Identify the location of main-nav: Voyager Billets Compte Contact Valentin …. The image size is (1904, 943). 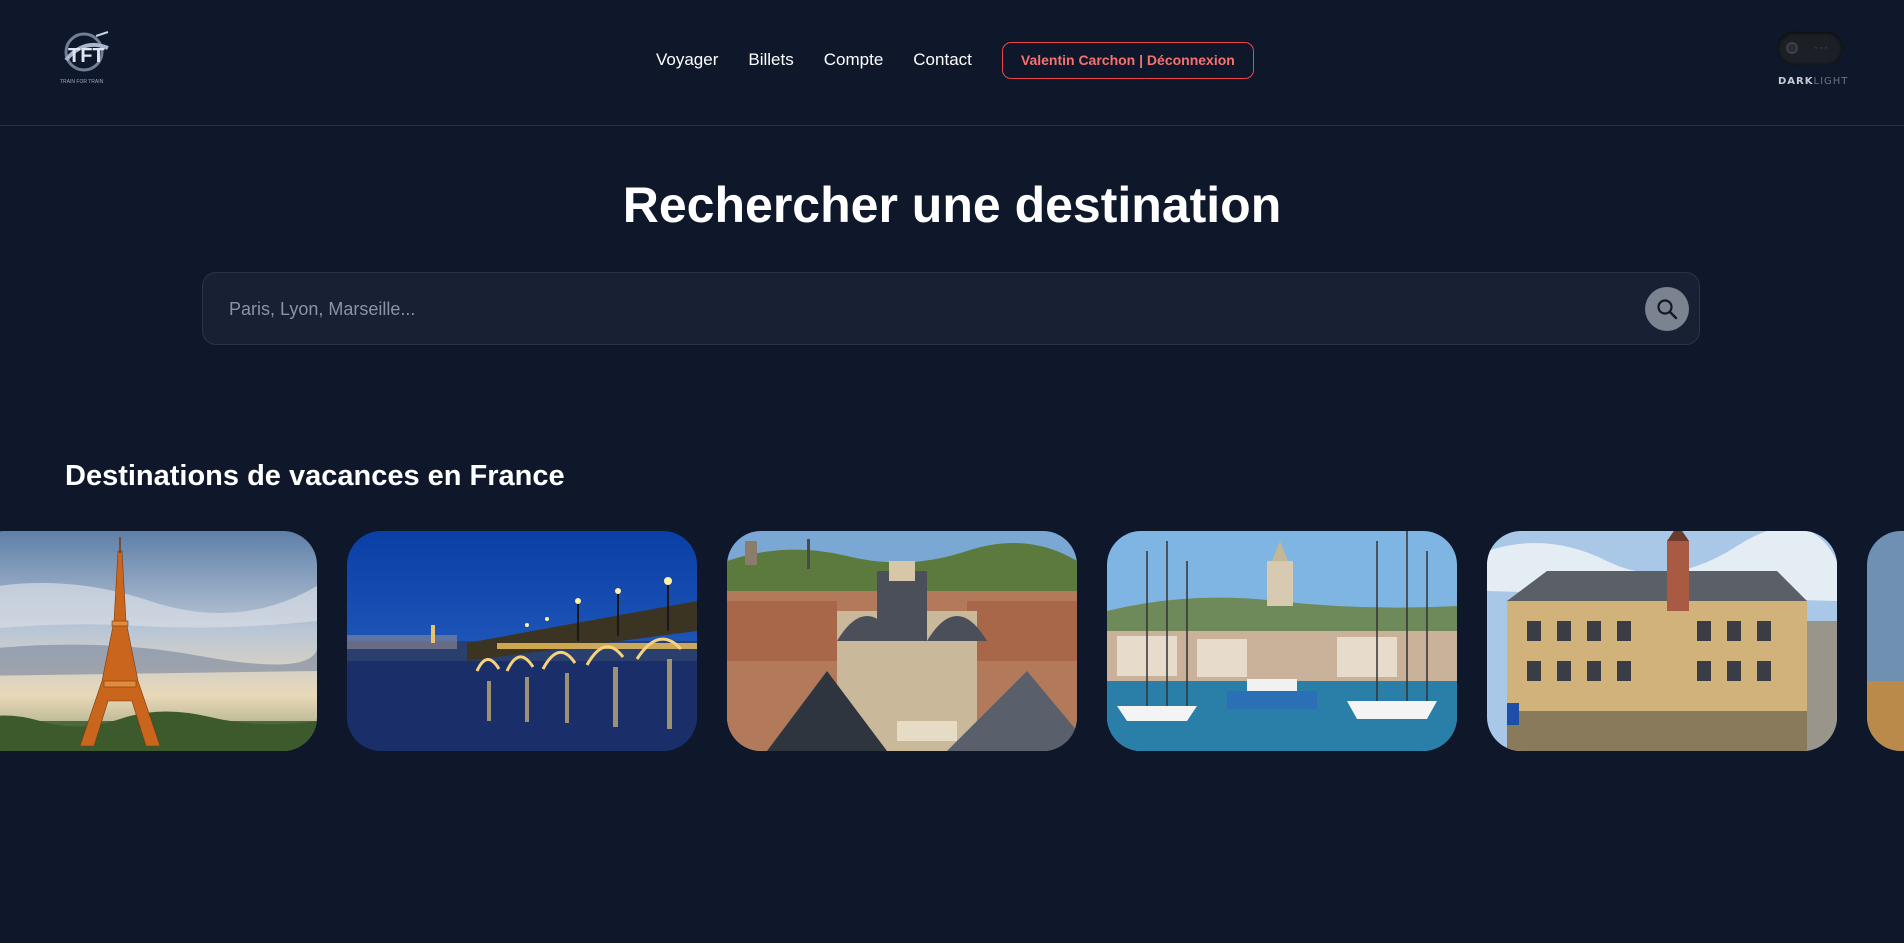
(955, 60).